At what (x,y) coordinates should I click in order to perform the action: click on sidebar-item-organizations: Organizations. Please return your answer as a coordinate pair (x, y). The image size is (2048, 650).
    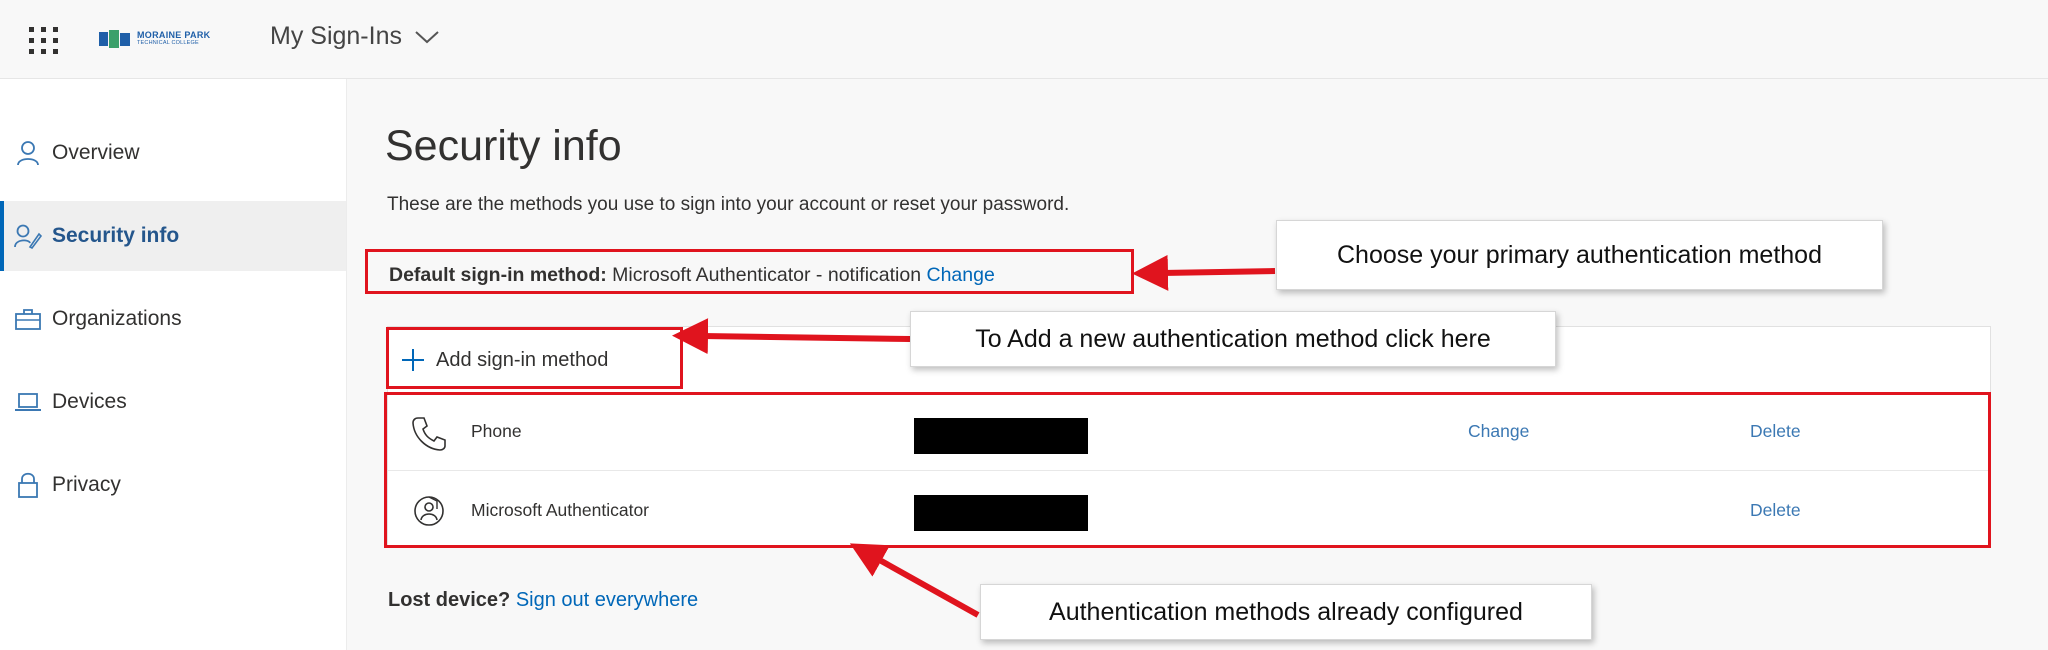
    Looking at the image, I should click on (173, 319).